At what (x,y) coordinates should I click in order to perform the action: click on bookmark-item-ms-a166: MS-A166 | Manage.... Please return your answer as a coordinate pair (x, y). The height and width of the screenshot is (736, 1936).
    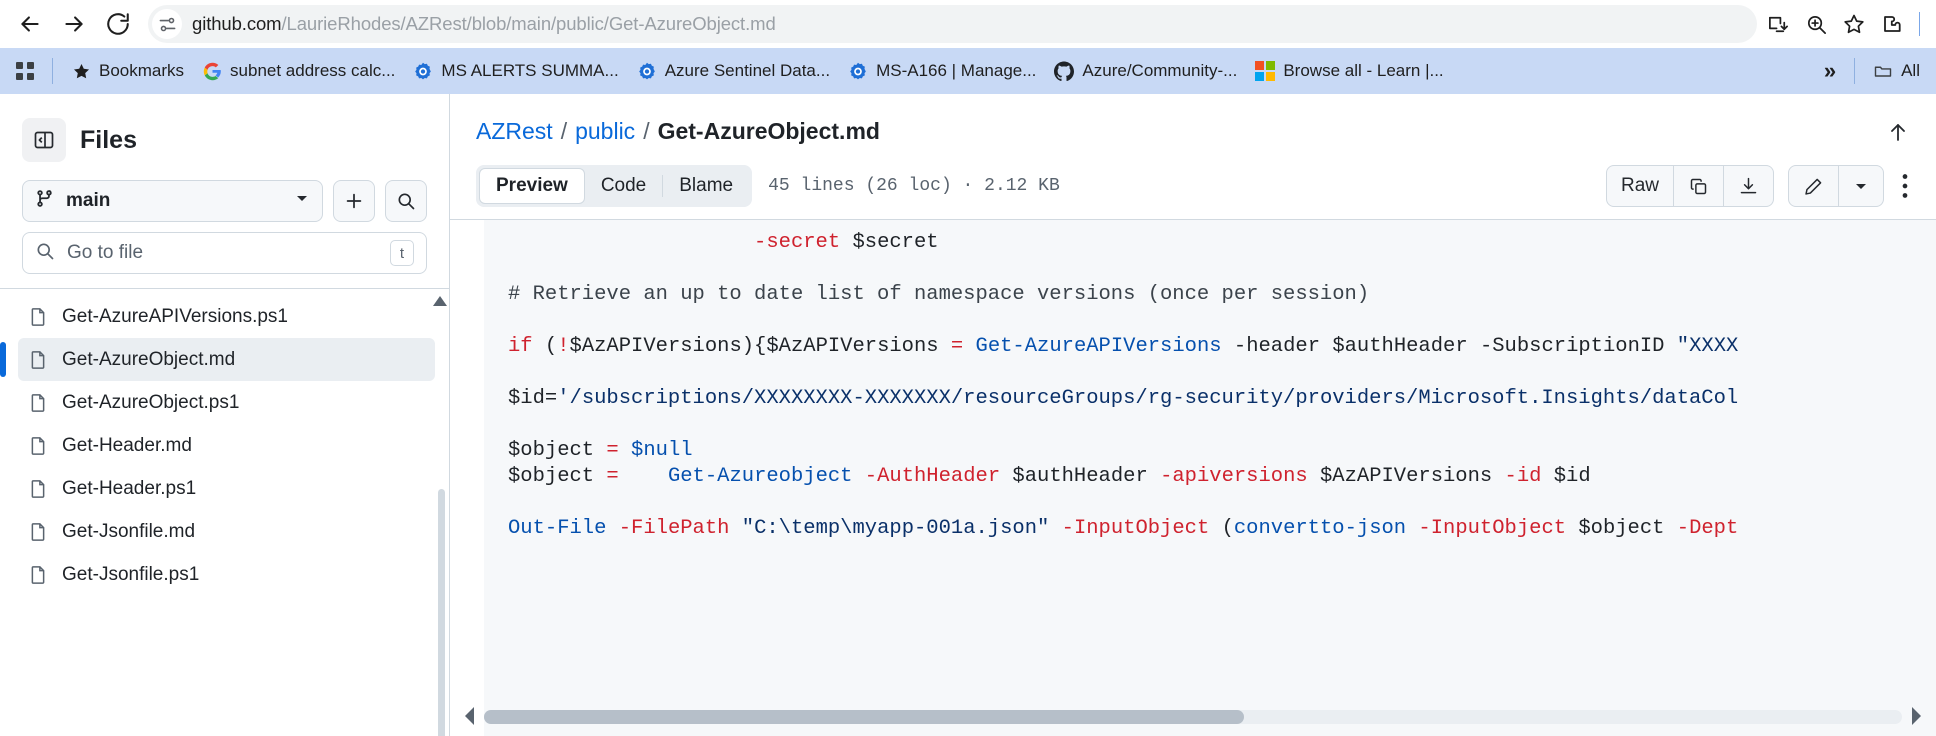
    Looking at the image, I should click on (942, 71).